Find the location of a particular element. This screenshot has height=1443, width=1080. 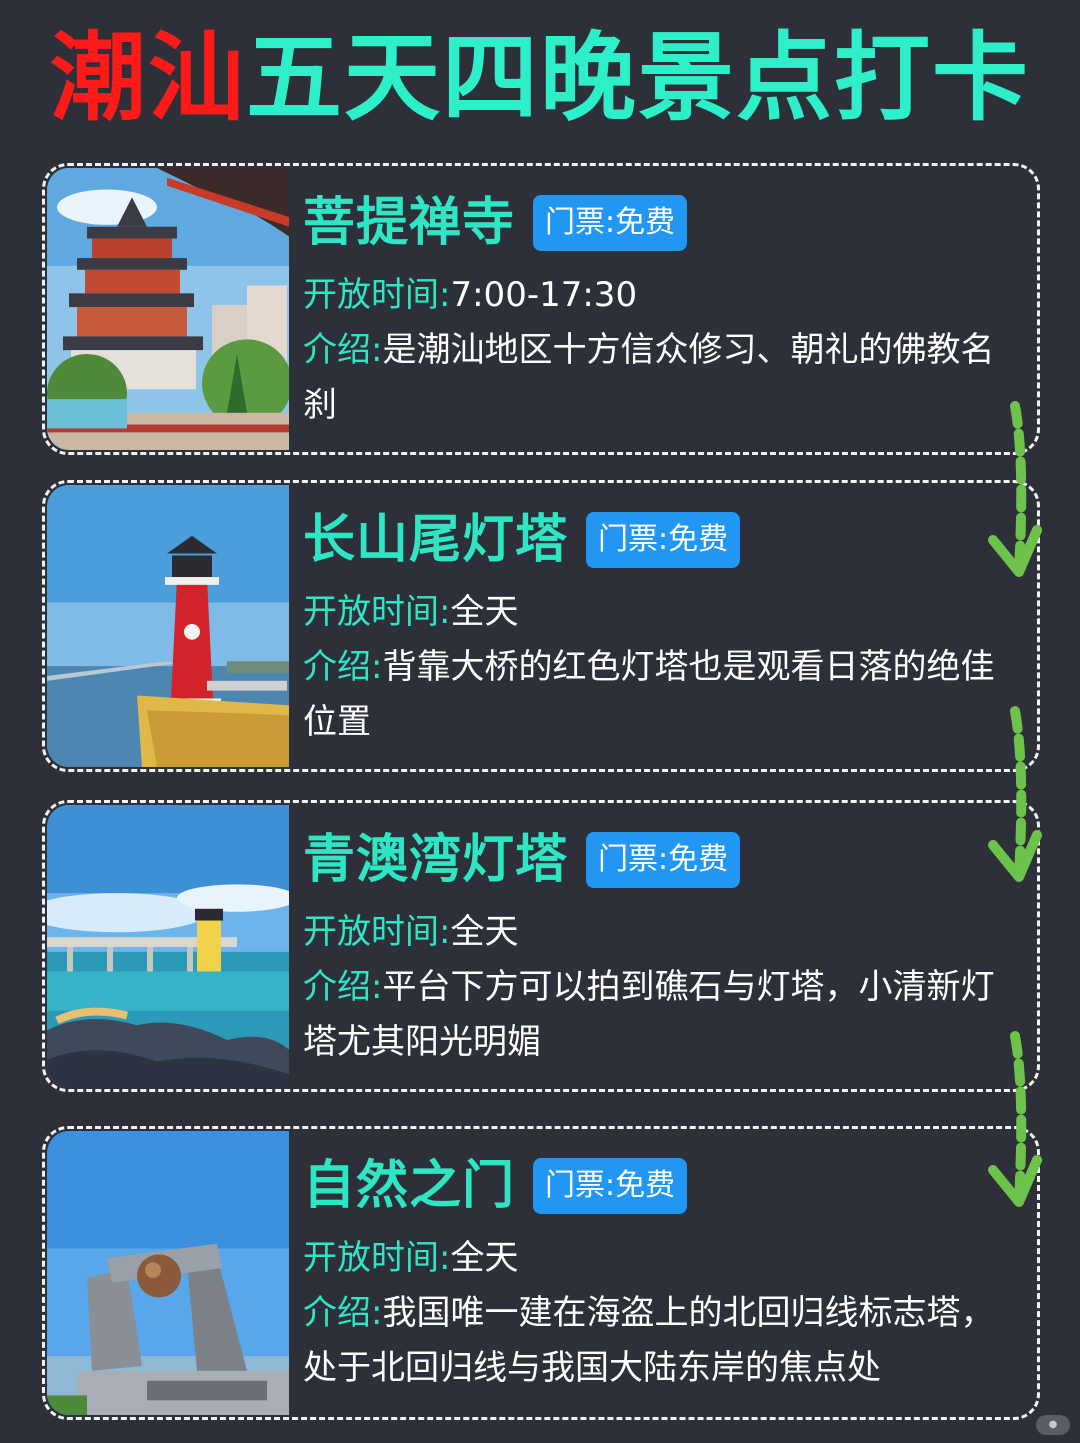

spot-name: 青澳湾灯塔 is located at coordinates (436, 860).